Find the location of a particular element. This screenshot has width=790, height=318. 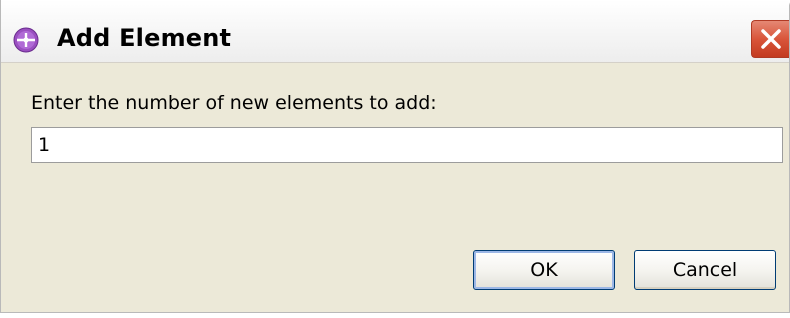

dialog-title: Add Element is located at coordinates (144, 38).